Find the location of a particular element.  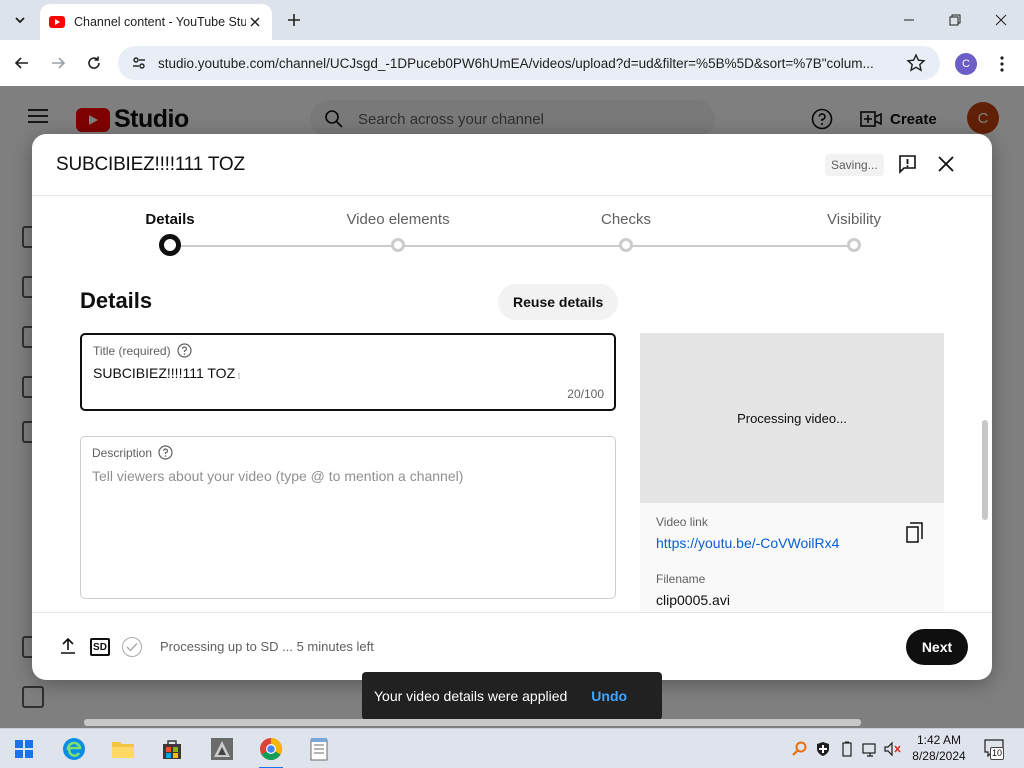

battery-icon is located at coordinates (847, 749).